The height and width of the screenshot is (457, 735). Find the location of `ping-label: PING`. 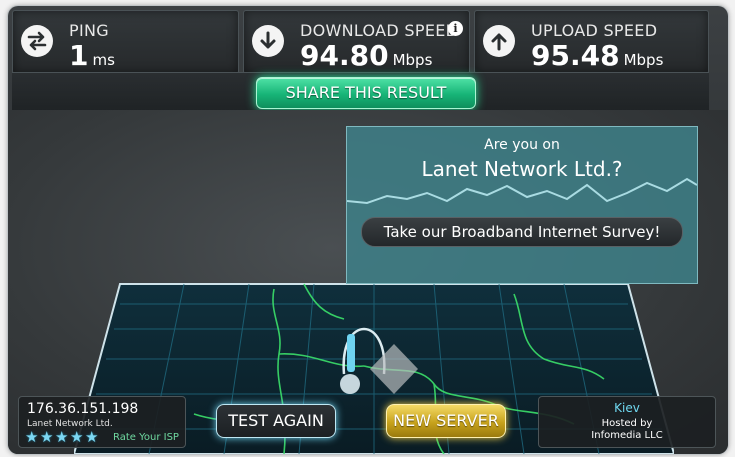

ping-label: PING is located at coordinates (89, 30).